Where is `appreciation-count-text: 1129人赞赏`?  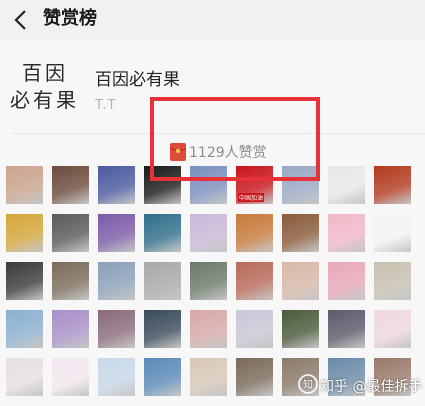
appreciation-count-text: 1129人赞赏 is located at coordinates (228, 153).